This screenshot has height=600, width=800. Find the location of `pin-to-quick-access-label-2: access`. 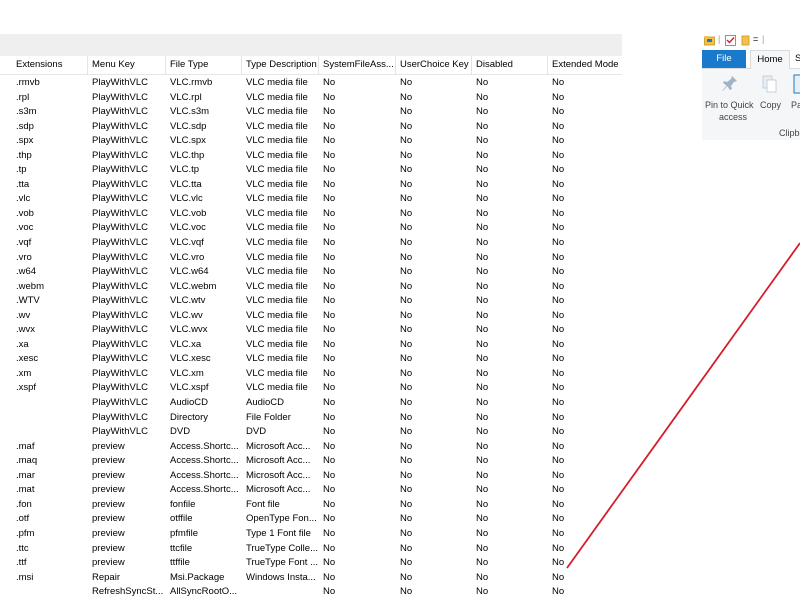

pin-to-quick-access-label-2: access is located at coordinates (733, 117).